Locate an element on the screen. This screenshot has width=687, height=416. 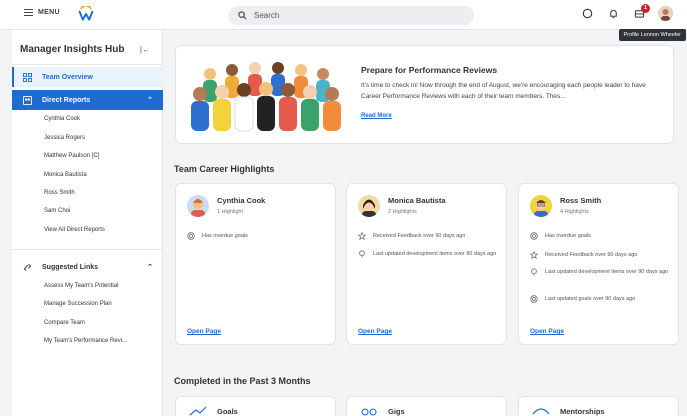
menu-label: MENU is located at coordinates (49, 12).